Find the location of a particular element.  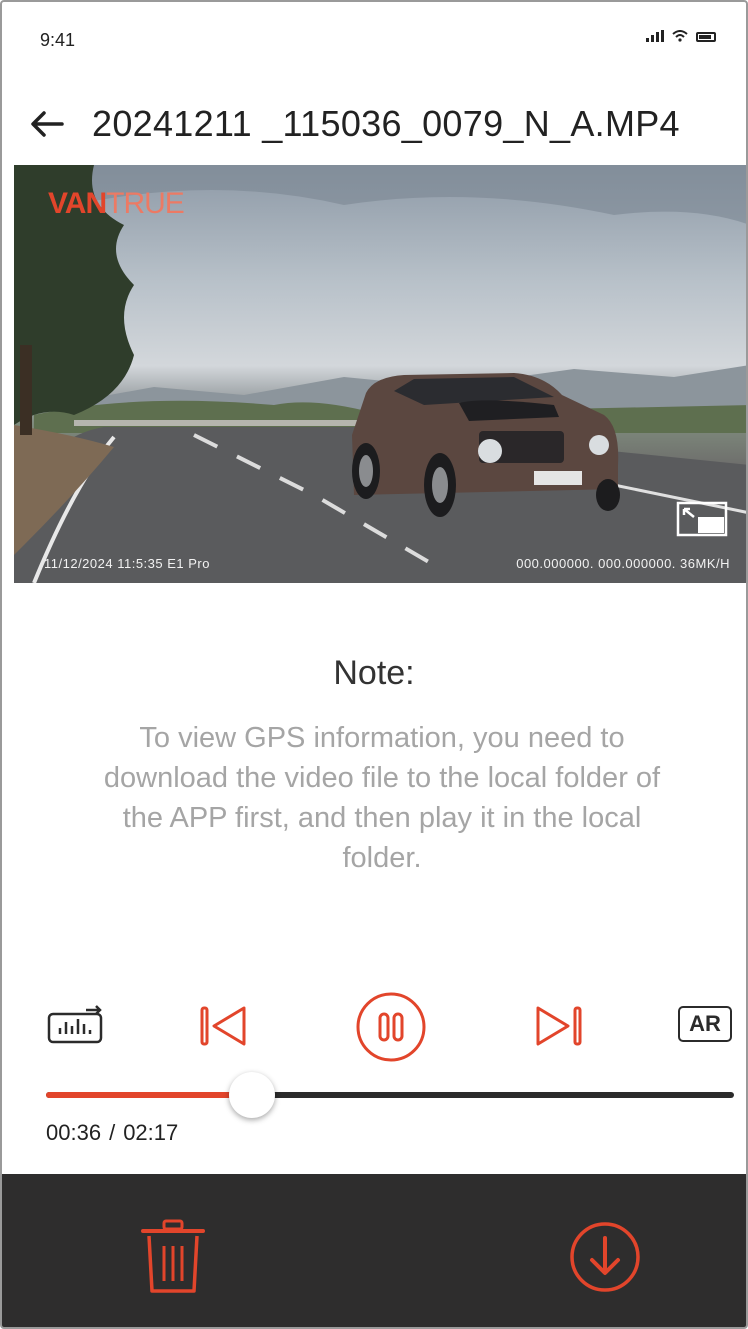

next-icon is located at coordinates (558, 1026).